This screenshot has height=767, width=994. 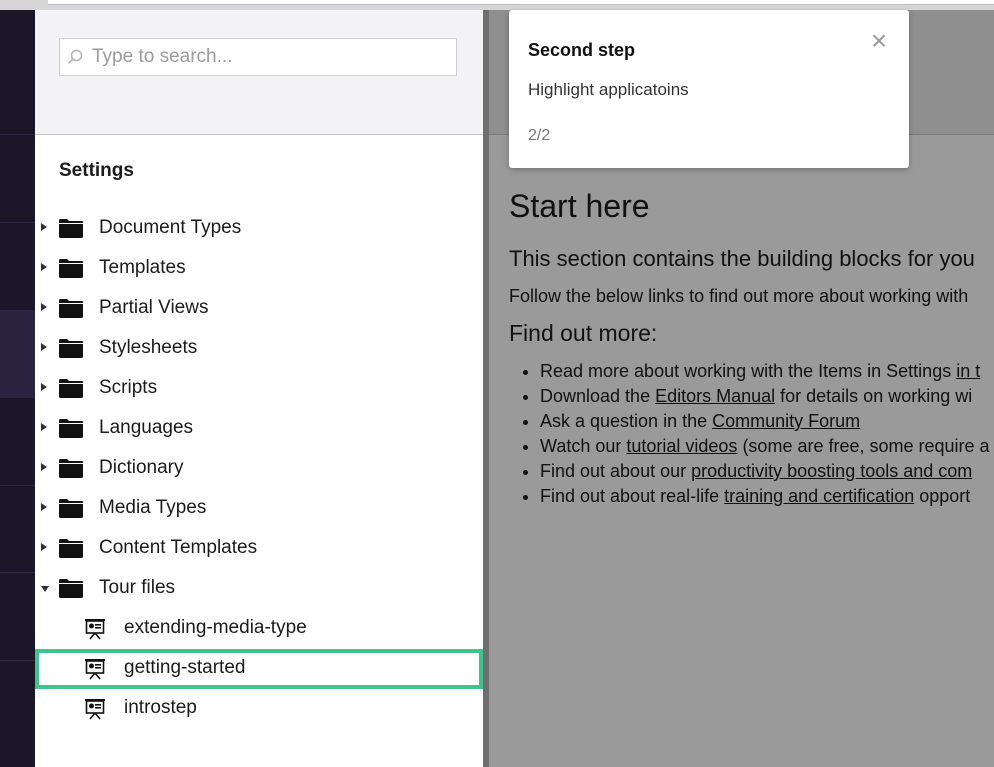 What do you see at coordinates (539, 135) in the screenshot?
I see `tour-step-progress: 2/2` at bounding box center [539, 135].